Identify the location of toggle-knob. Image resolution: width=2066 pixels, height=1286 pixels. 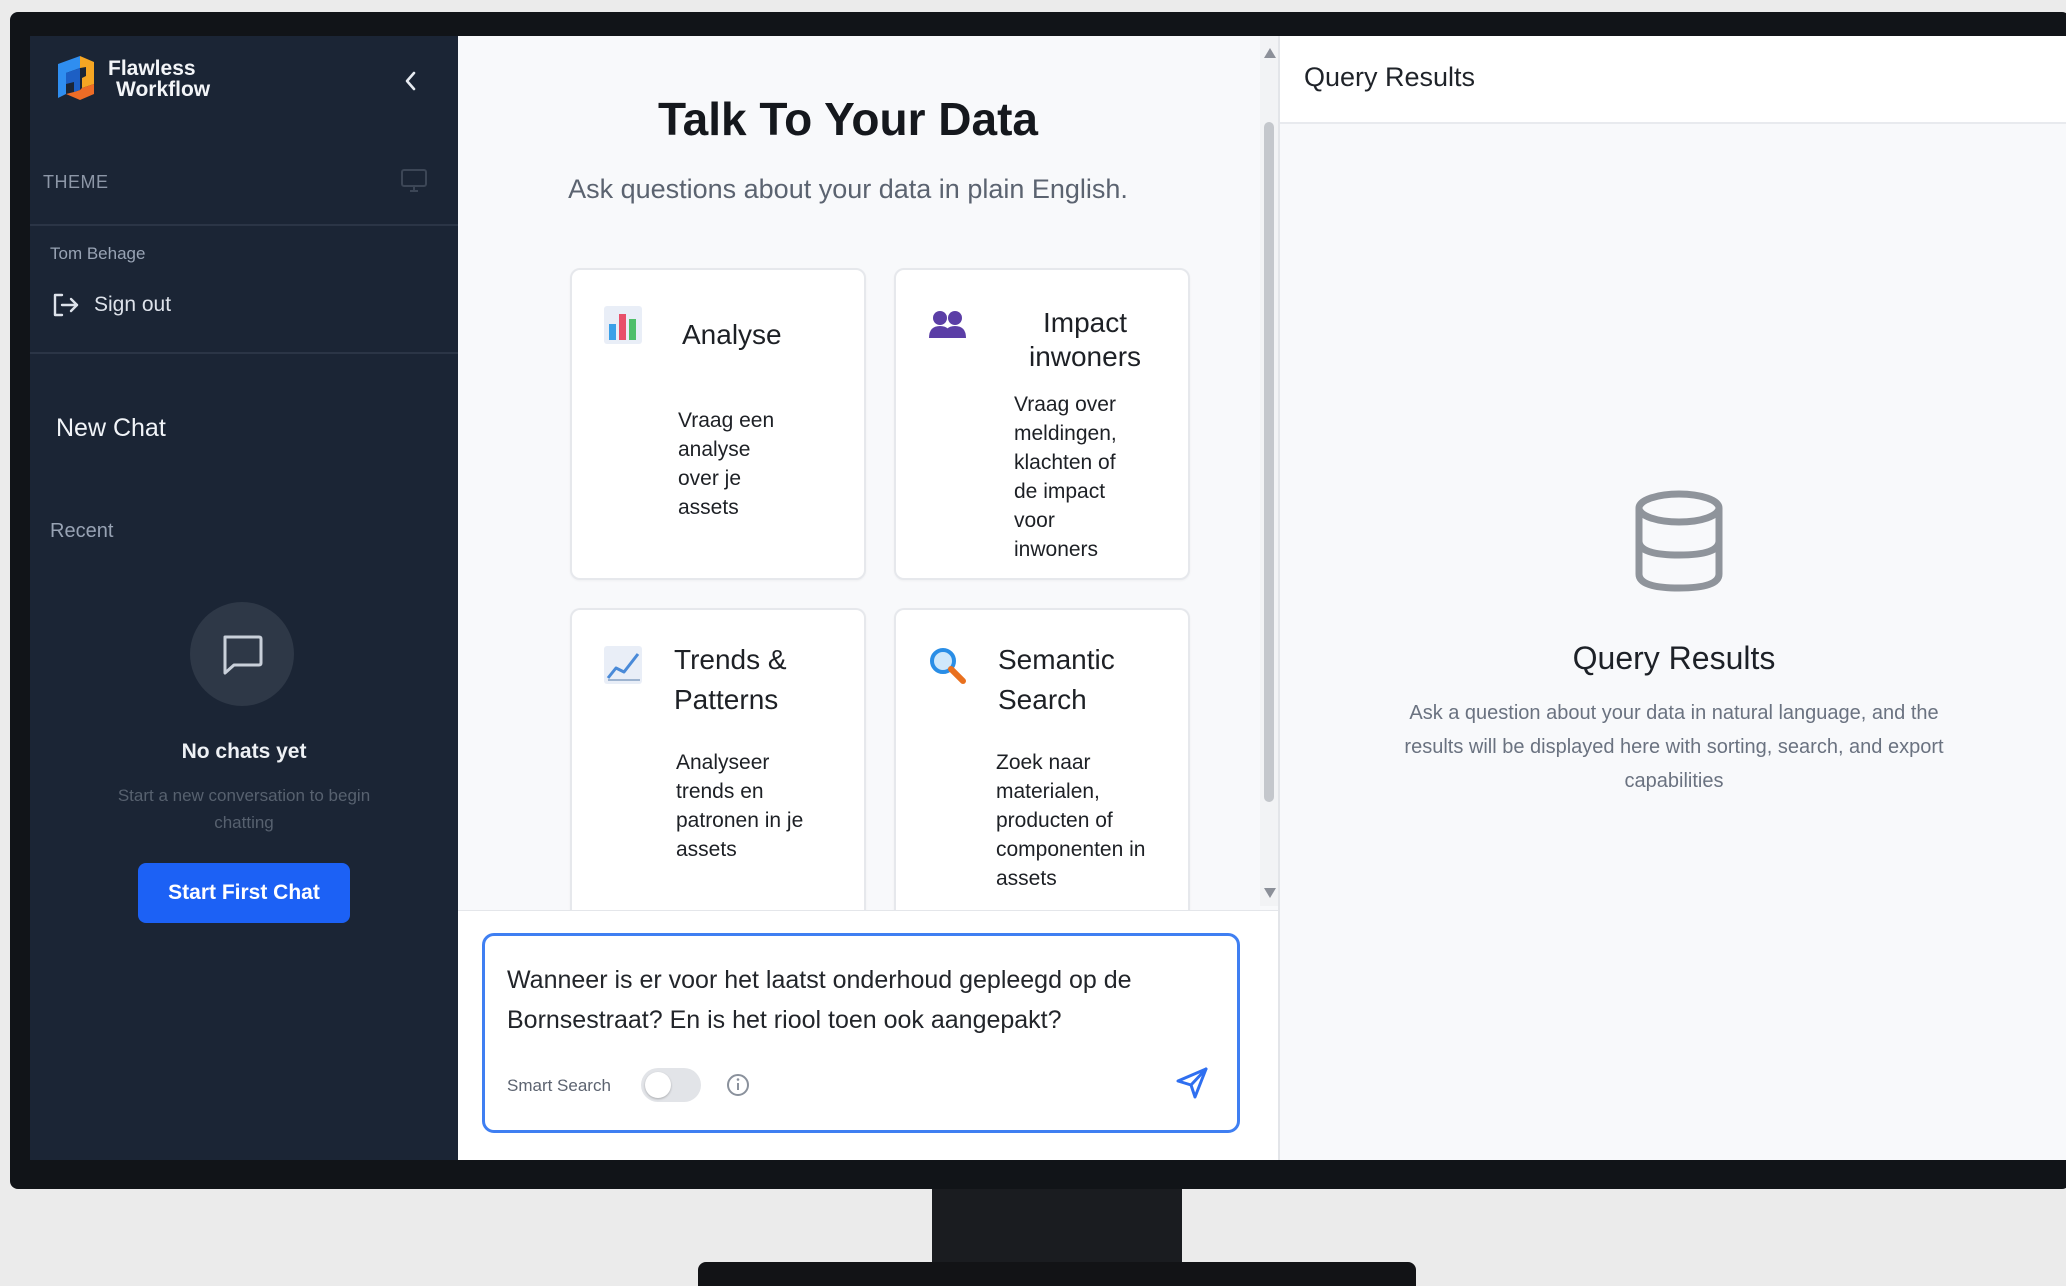
(658, 1085).